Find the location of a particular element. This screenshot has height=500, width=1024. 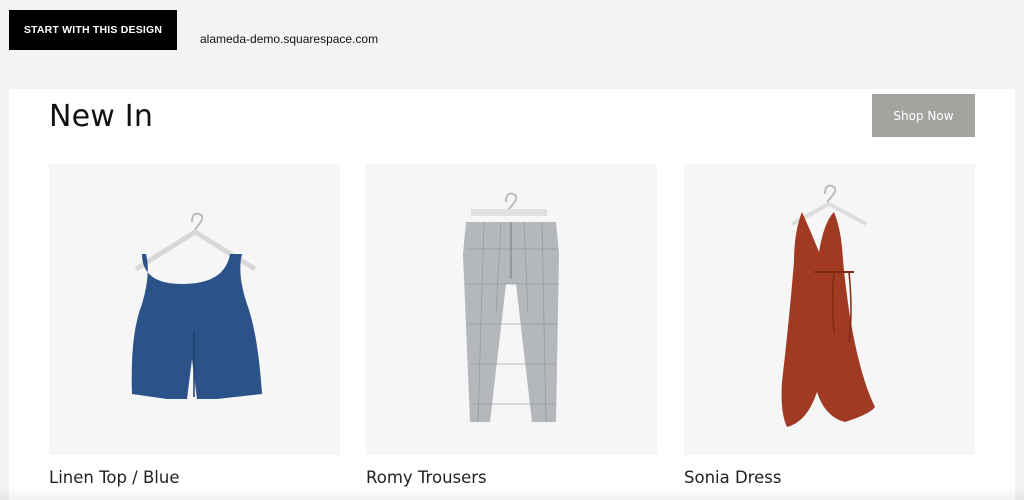

shop-now-button: Shop Now is located at coordinates (923, 115).